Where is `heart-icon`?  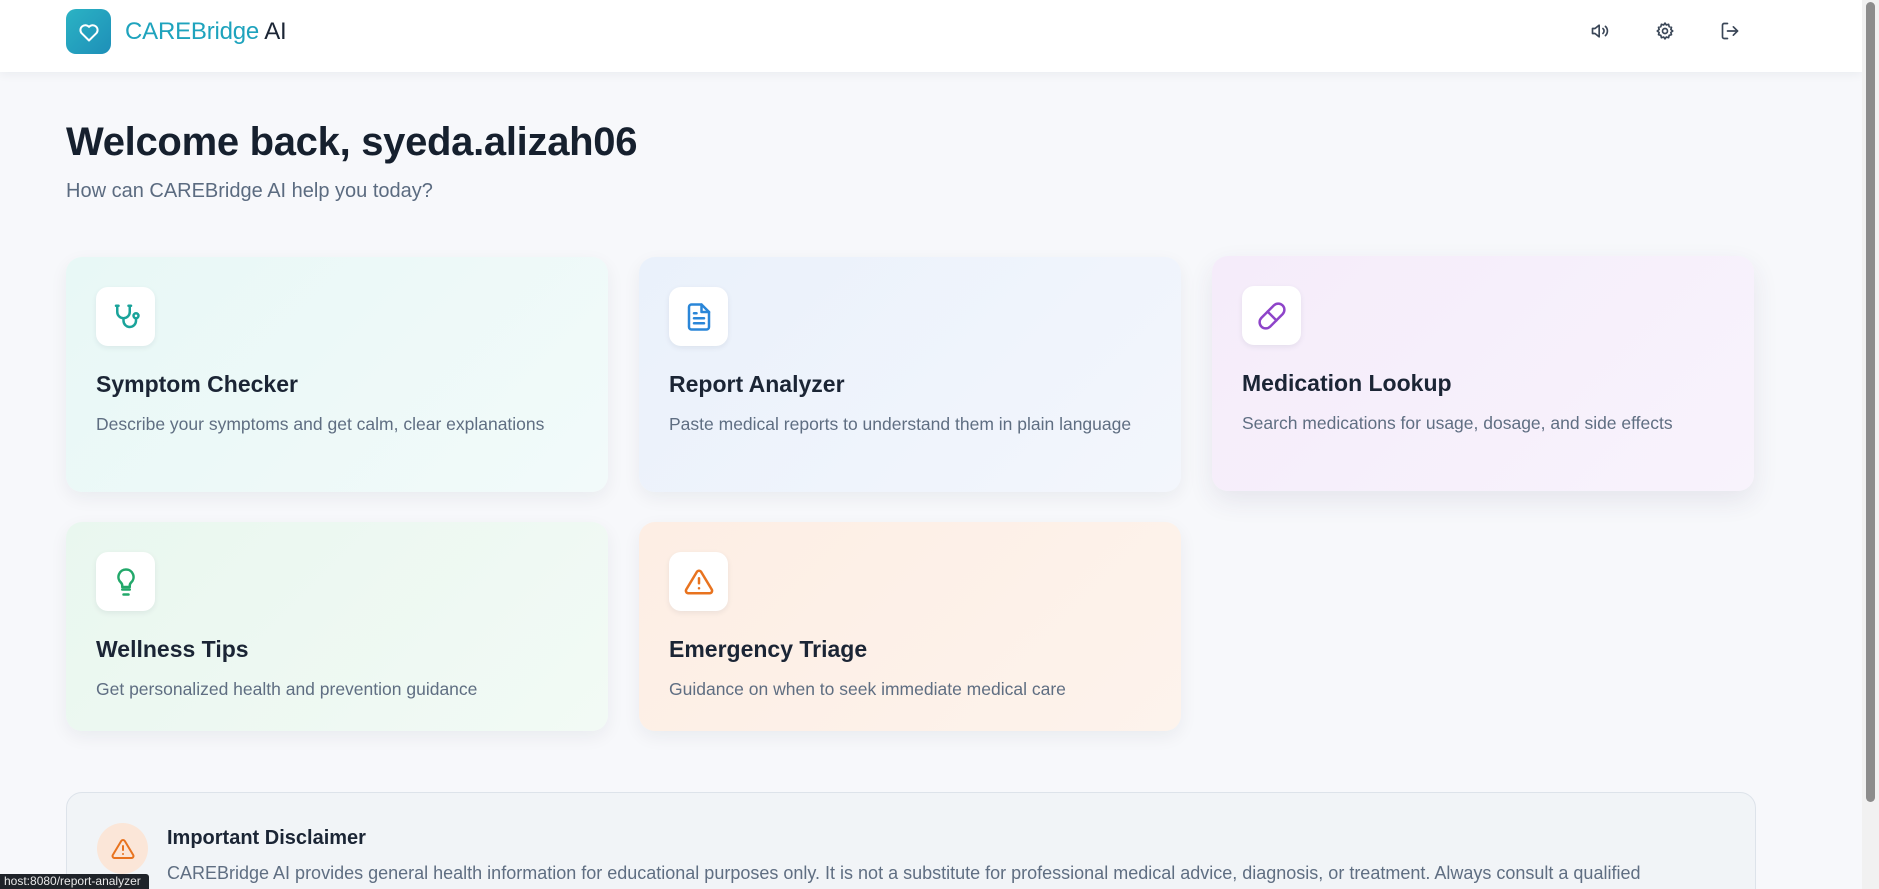
heart-icon is located at coordinates (88, 32).